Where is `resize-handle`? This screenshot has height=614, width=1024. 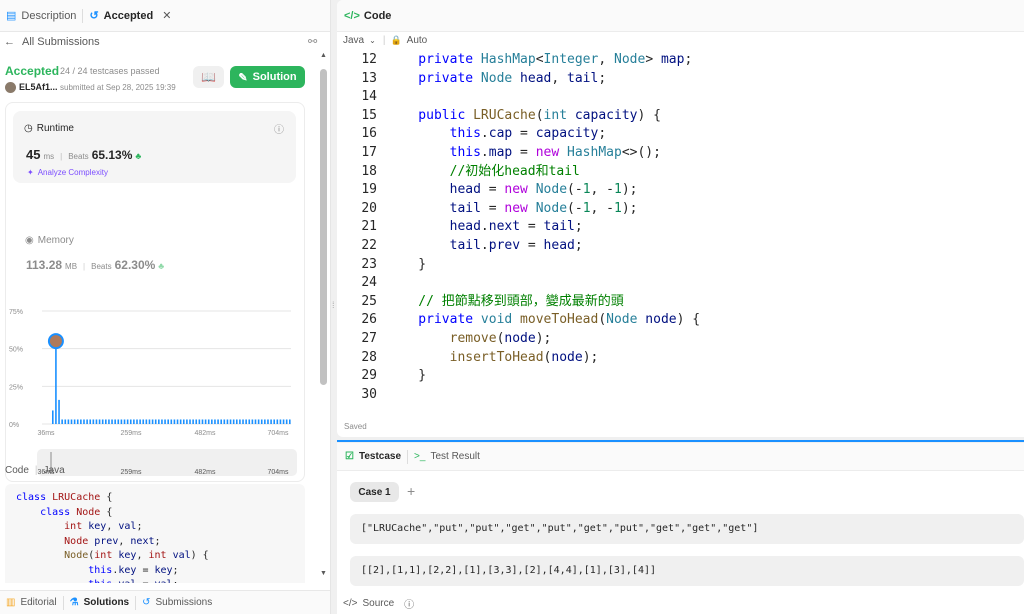
resize-handle is located at coordinates (680, 441).